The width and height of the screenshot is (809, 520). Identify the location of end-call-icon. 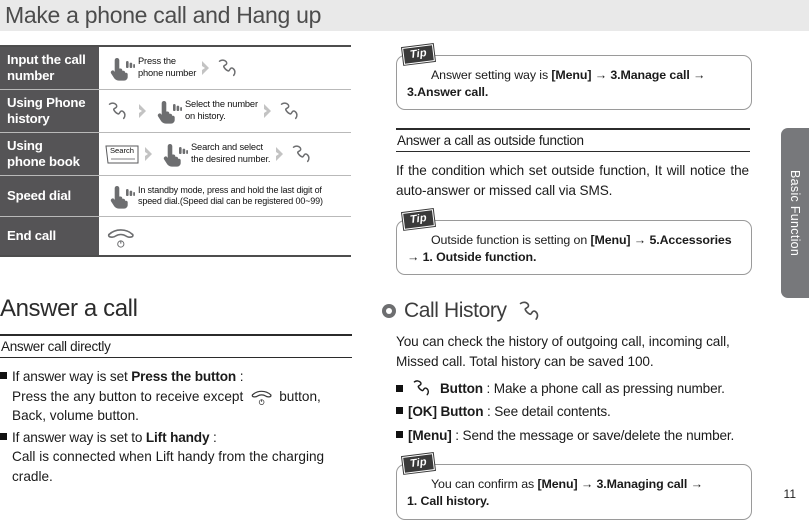
(261, 398).